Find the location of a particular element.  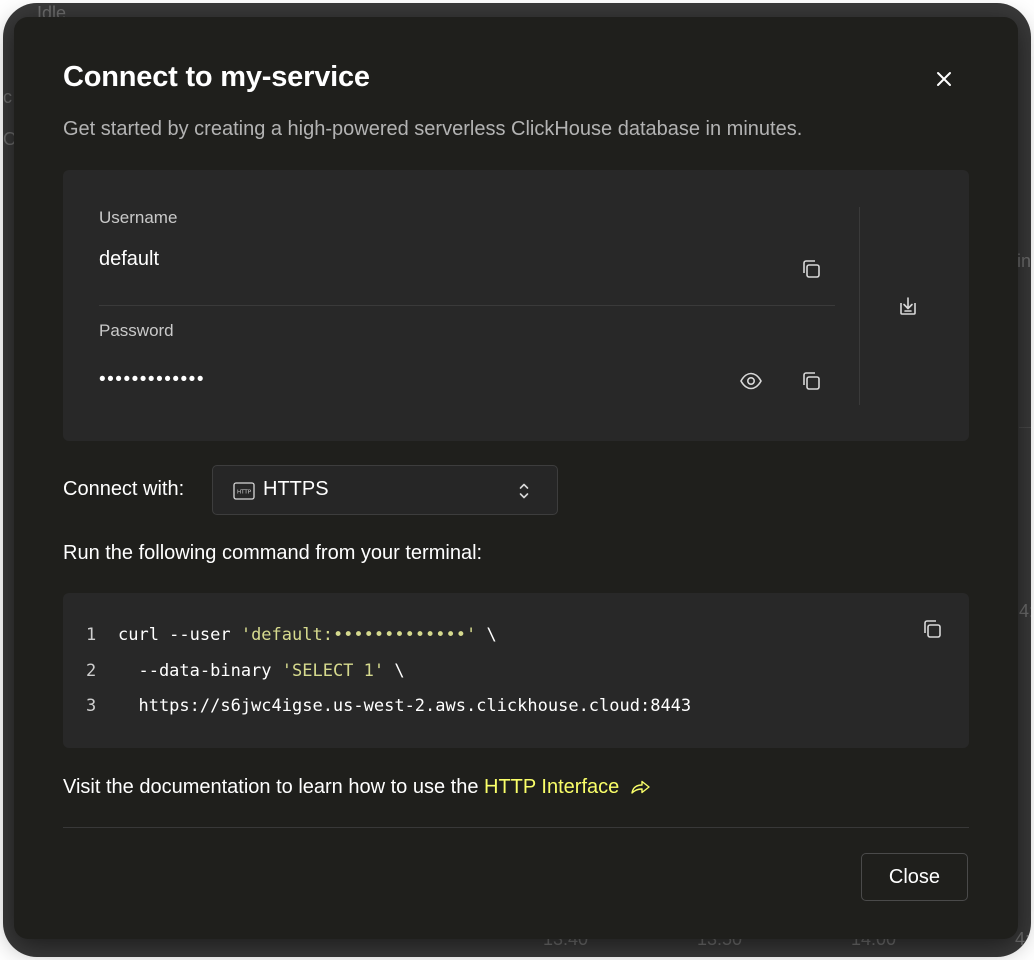

code-string: 'SELECT 1' is located at coordinates (333, 671).